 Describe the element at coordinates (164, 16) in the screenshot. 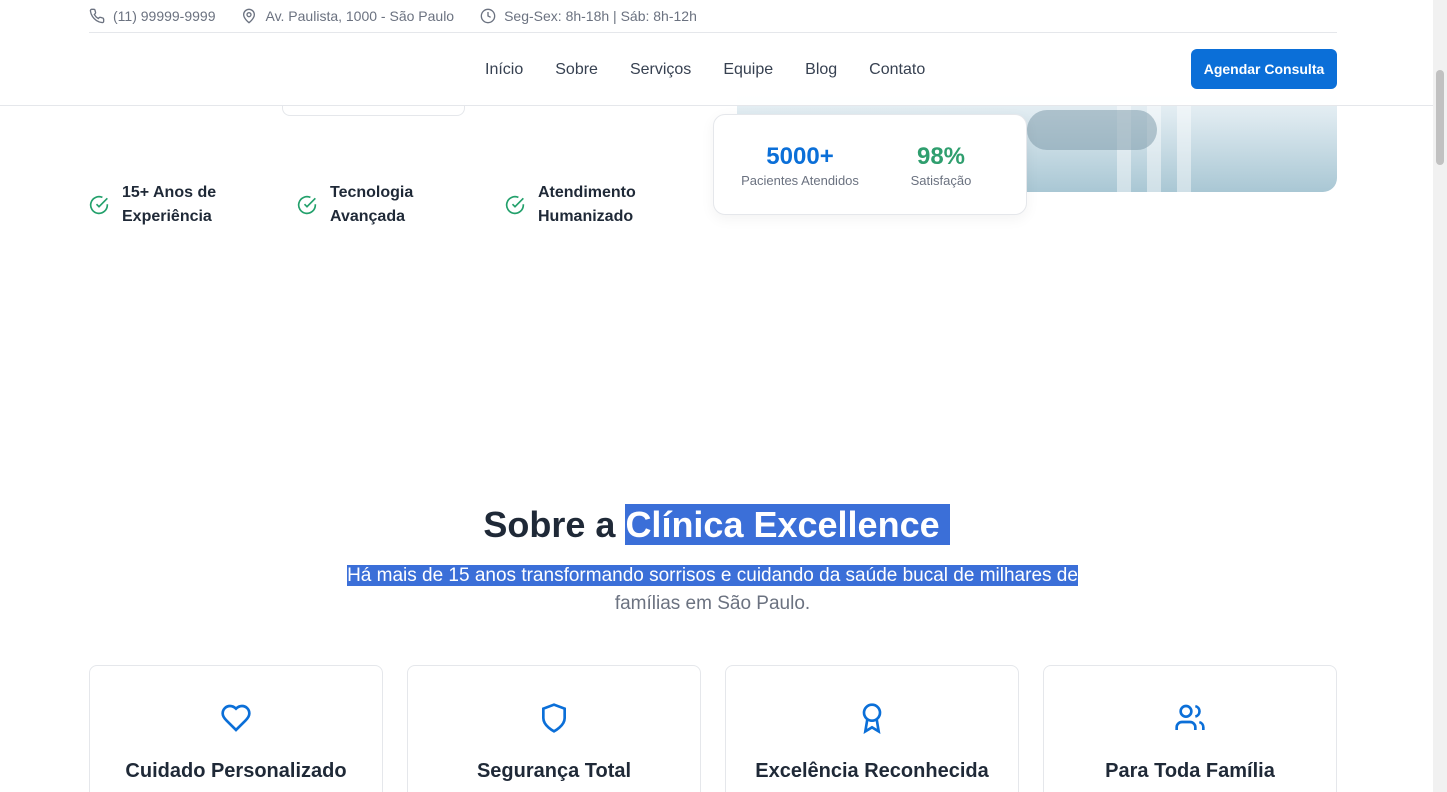

I see `phone-text: (11) 99999-9999` at that location.